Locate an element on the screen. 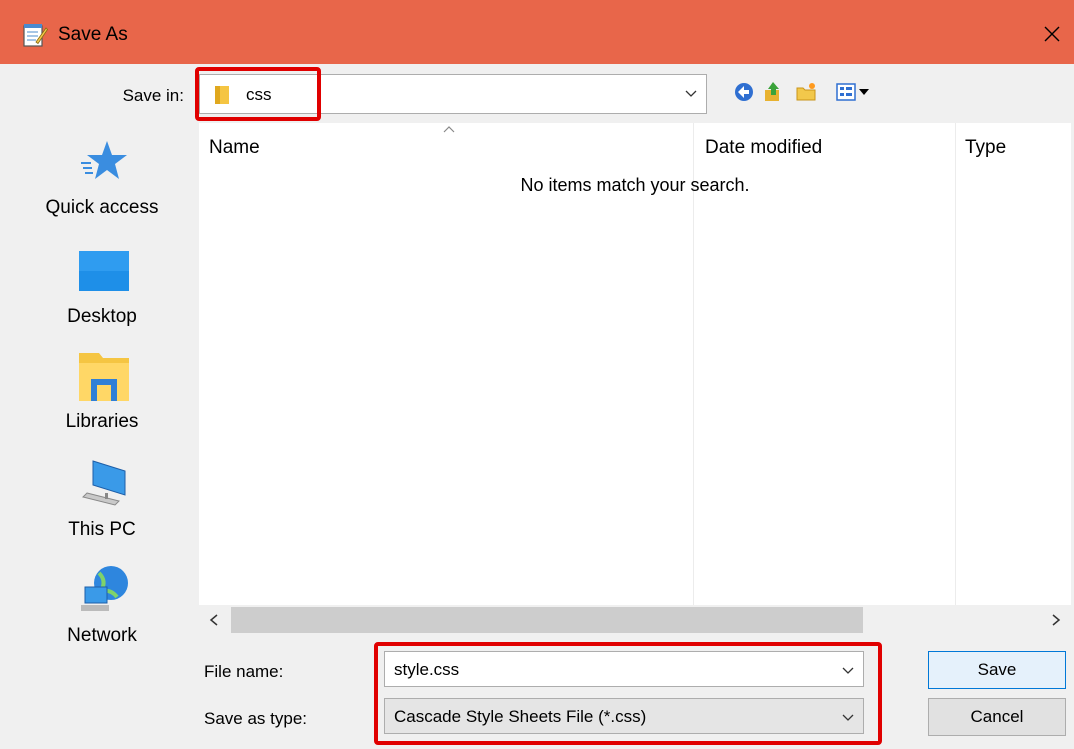 Image resolution: width=1074 pixels, height=749 pixels. column-header-name: Name is located at coordinates (234, 148).